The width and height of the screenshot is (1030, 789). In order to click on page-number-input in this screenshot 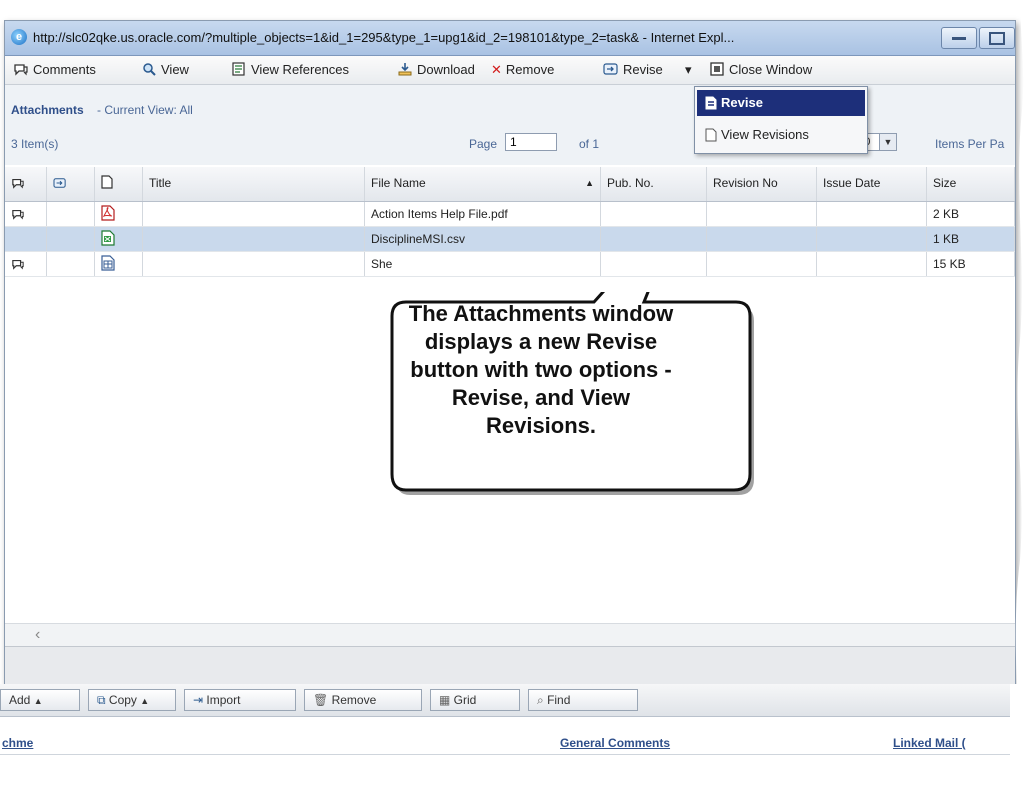, I will do `click(531, 142)`.